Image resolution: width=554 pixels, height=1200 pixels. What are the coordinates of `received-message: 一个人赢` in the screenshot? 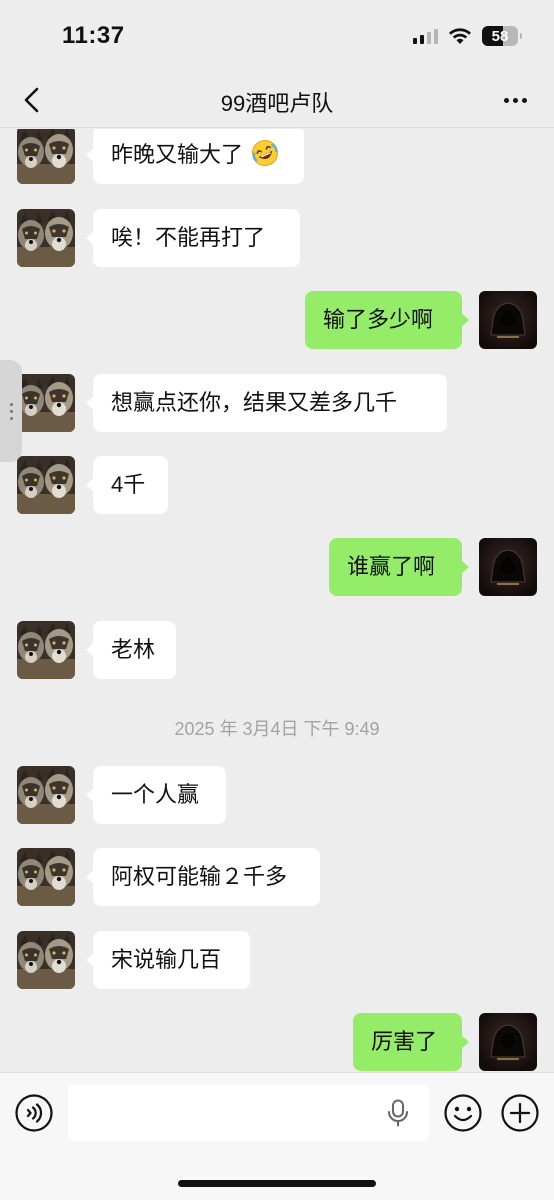 It's located at (277, 795).